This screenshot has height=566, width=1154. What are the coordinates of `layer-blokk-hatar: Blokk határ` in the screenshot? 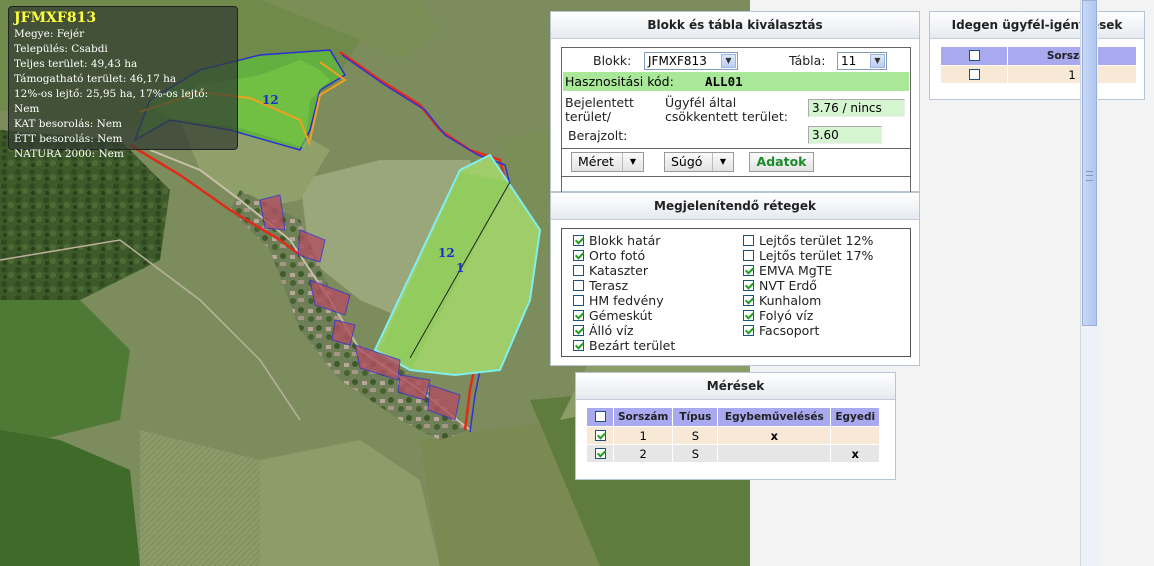 It's located at (616, 240).